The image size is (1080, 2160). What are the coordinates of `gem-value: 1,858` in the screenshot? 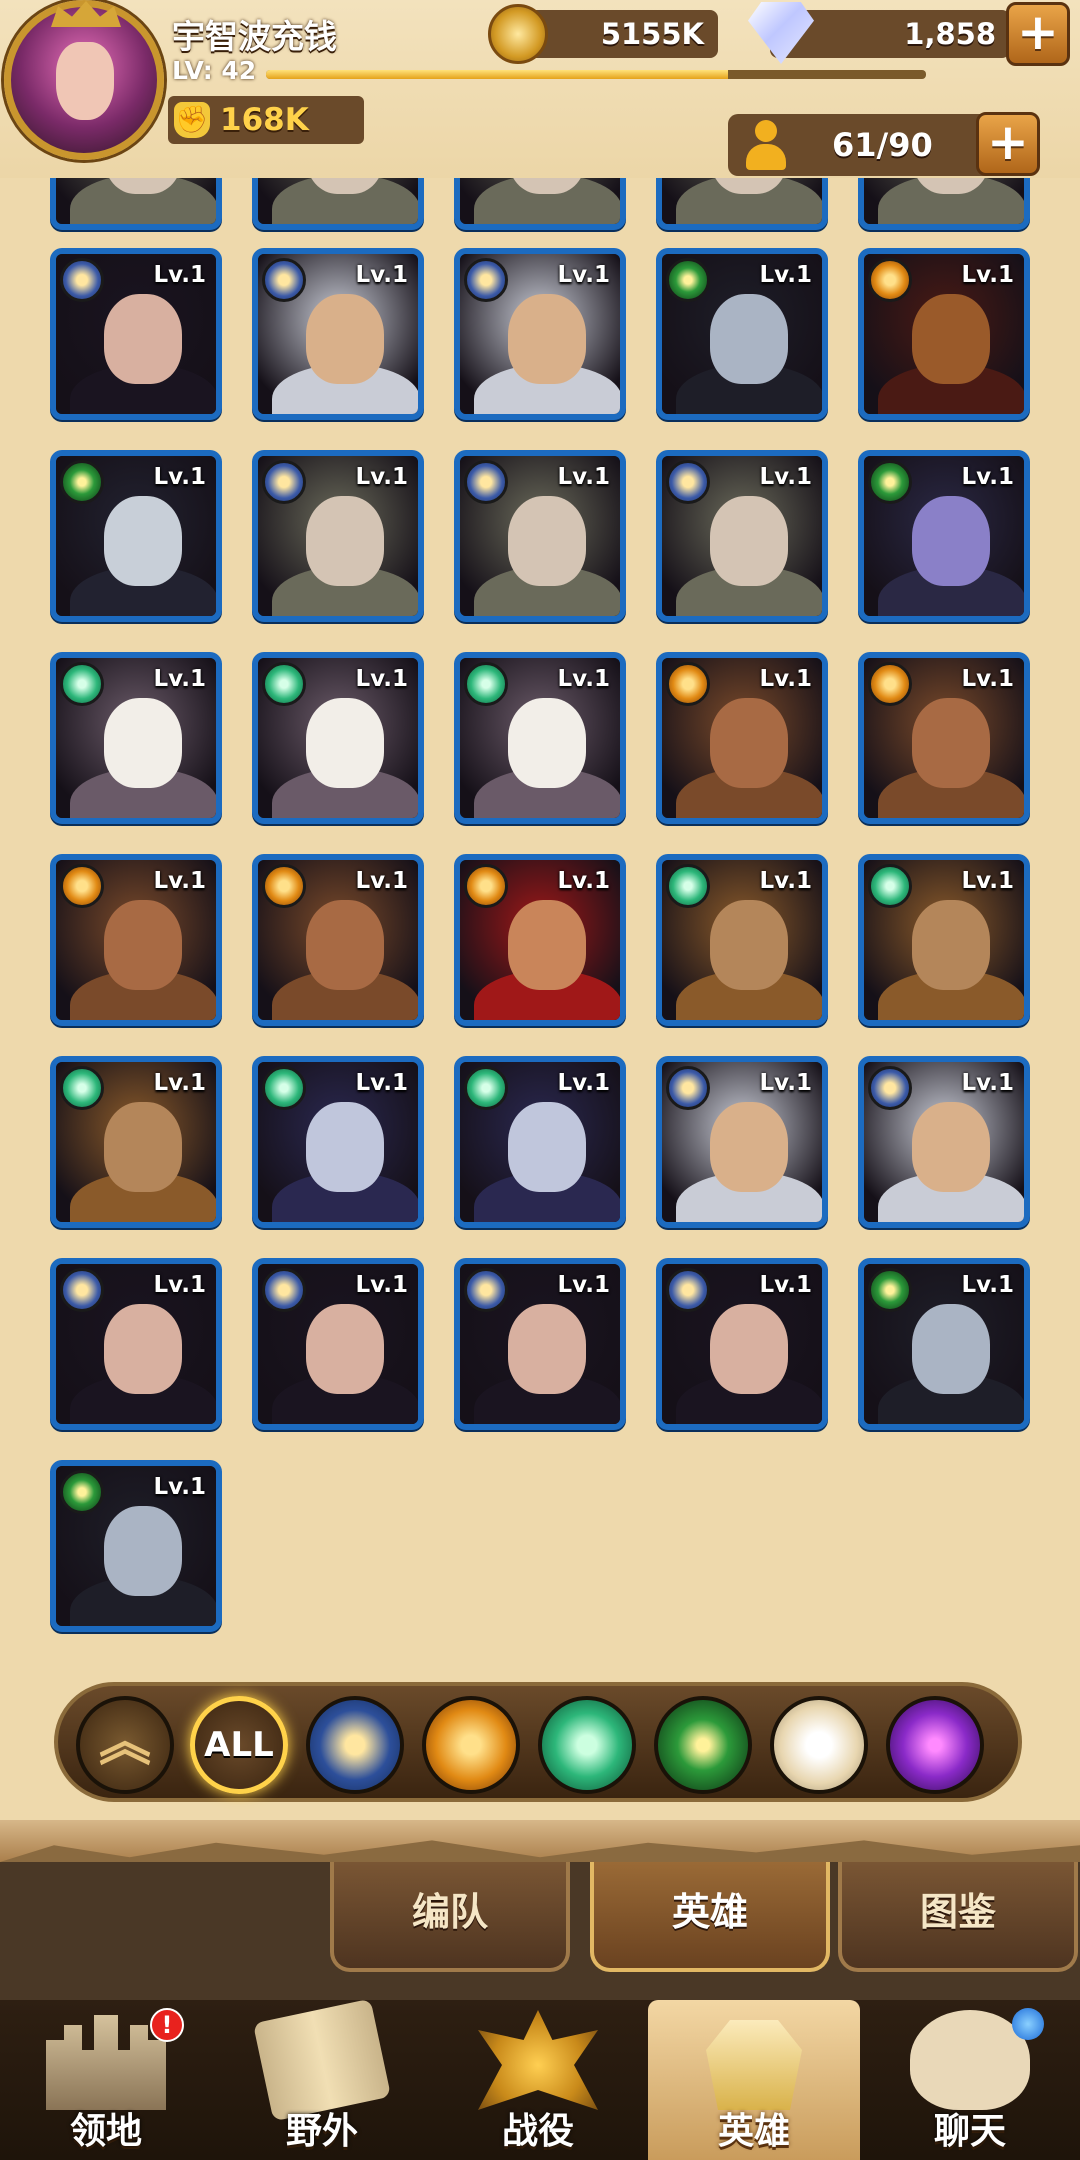 It's located at (950, 34).